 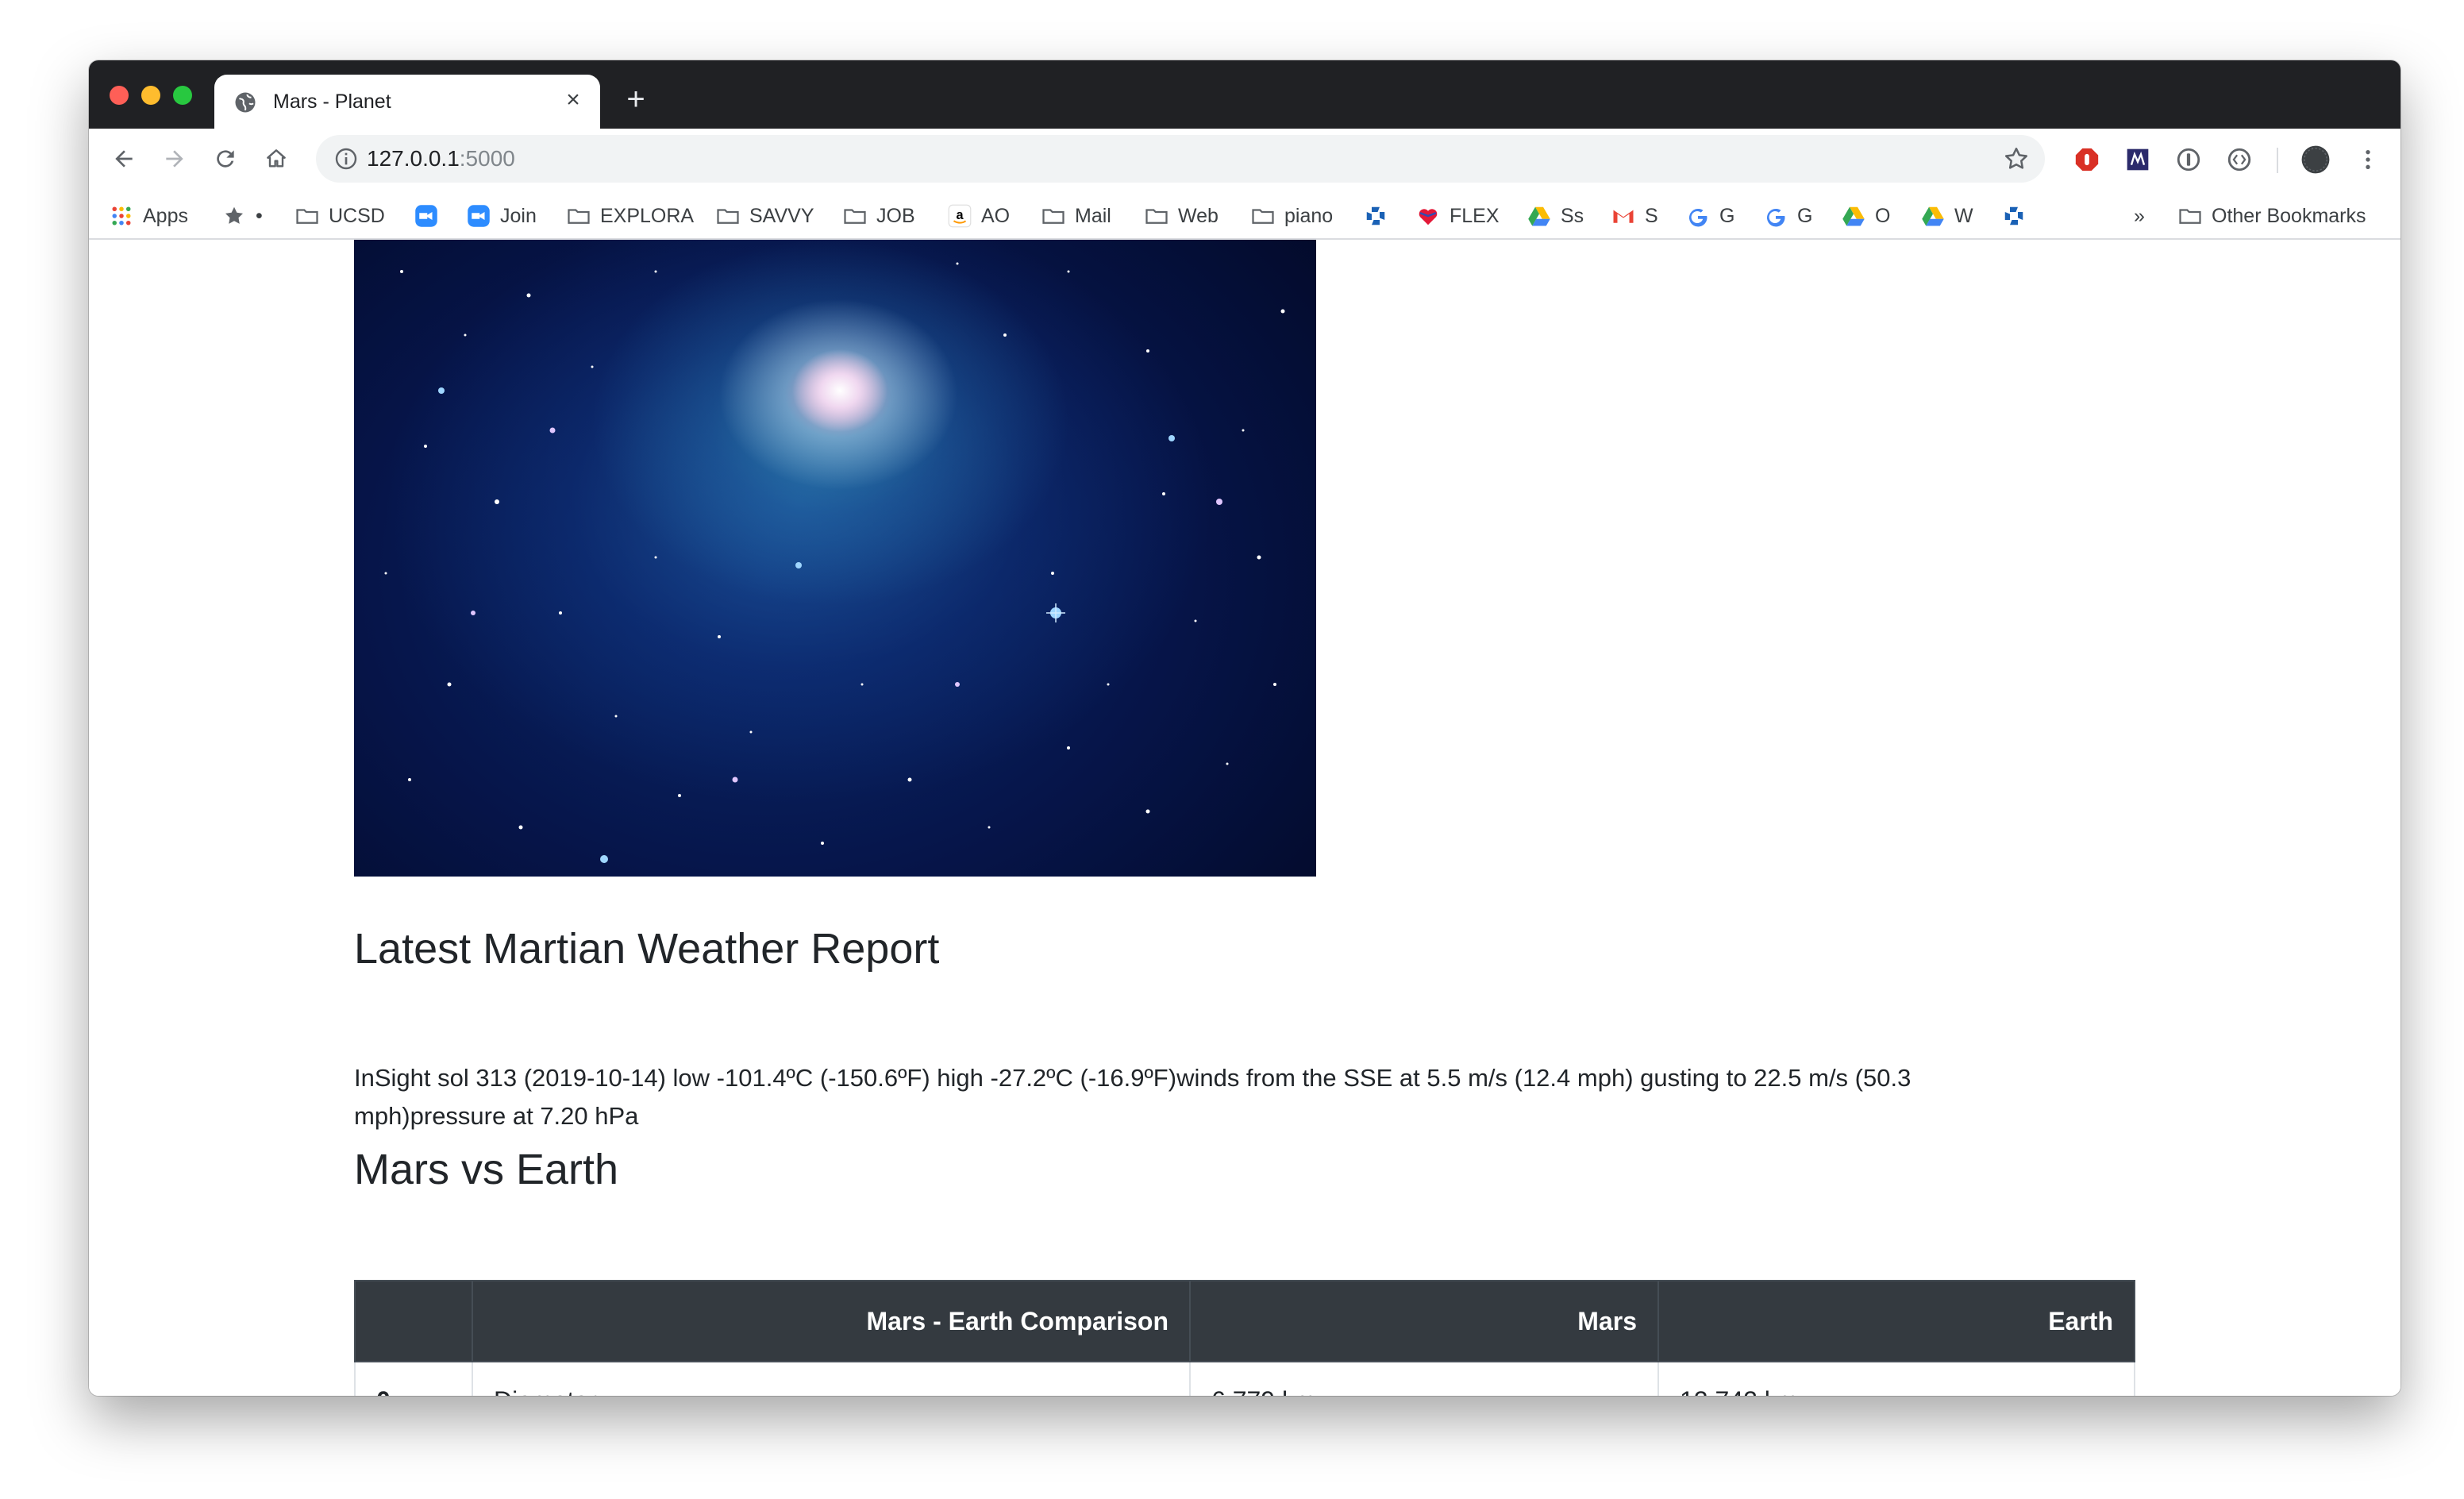 I want to click on bookmark-piano: piano, so click(x=1292, y=216).